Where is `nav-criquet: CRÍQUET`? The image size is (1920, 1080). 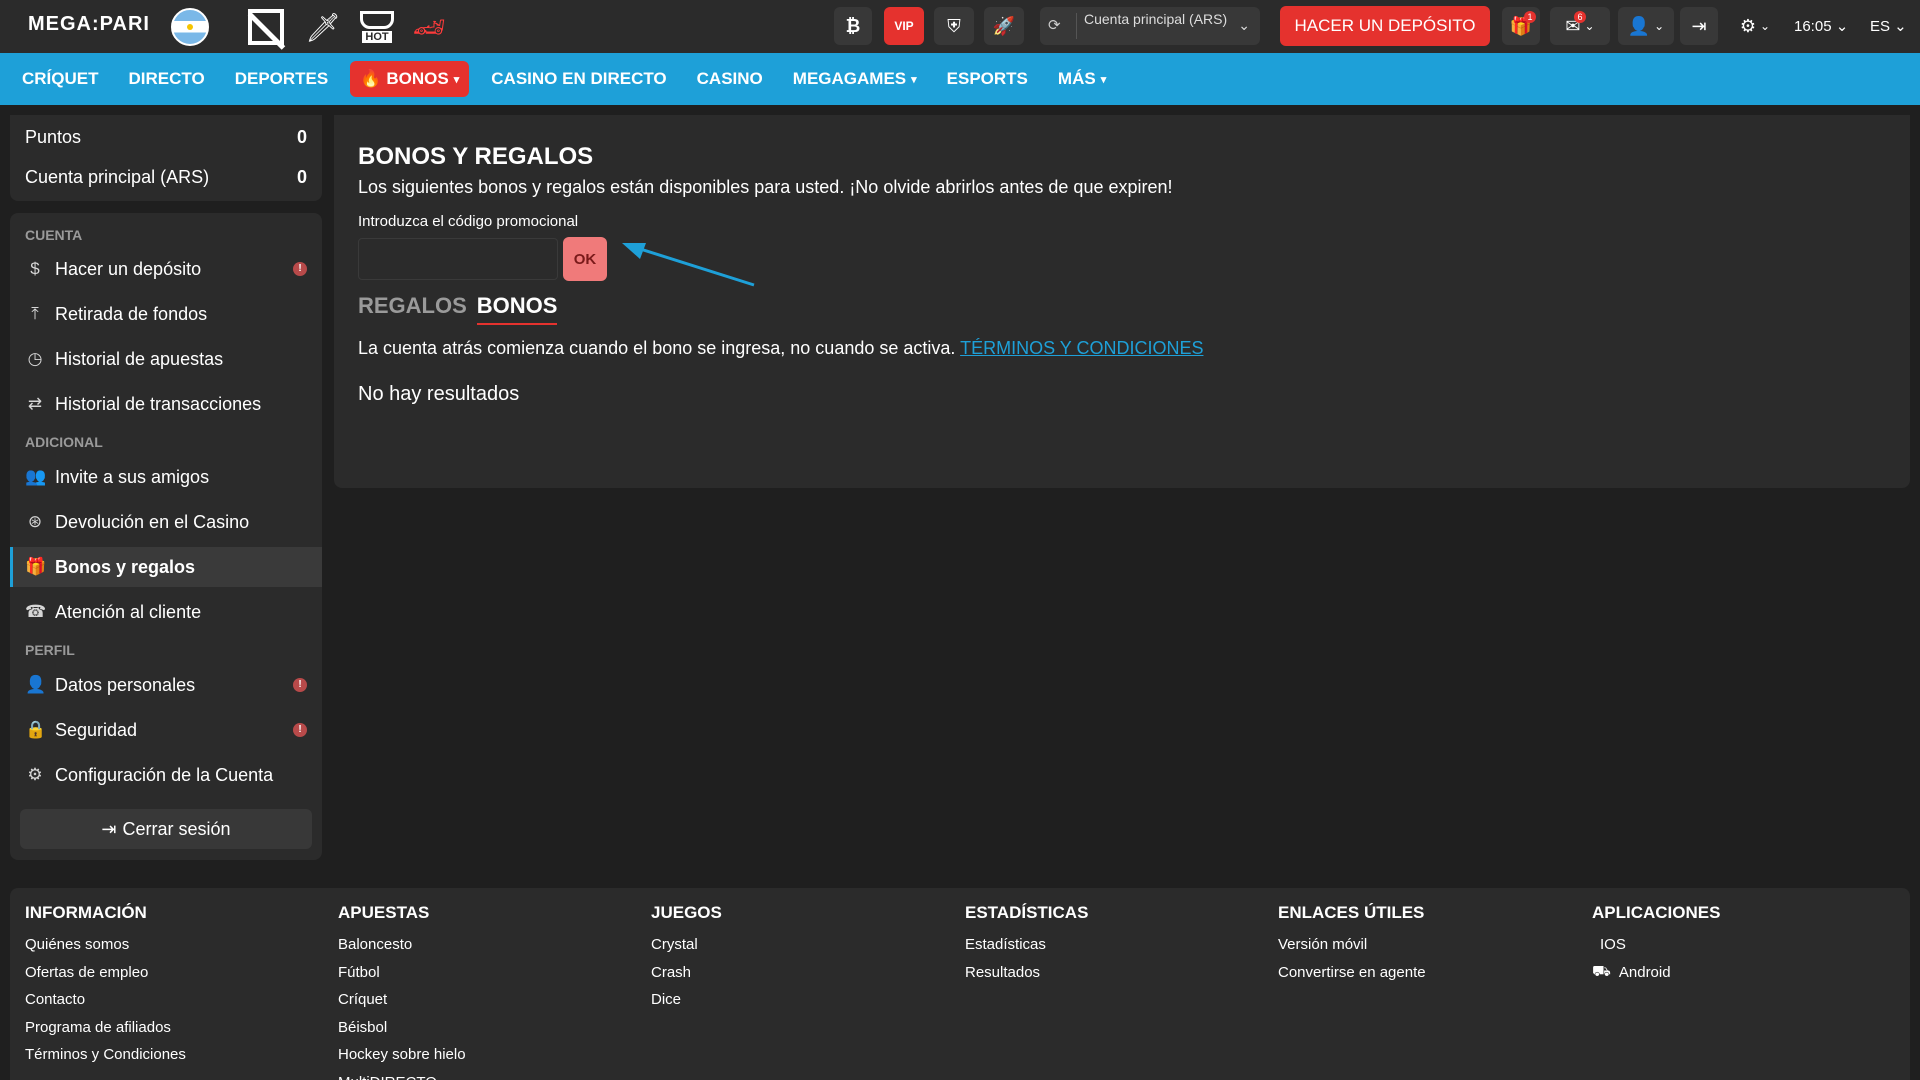 nav-criquet: CRÍQUET is located at coordinates (60, 79).